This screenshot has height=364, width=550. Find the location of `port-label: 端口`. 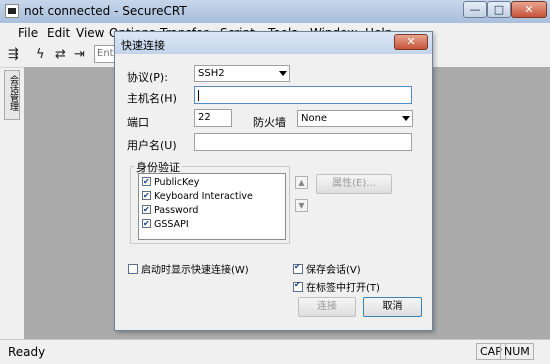

port-label: 端口 is located at coordinates (138, 122).